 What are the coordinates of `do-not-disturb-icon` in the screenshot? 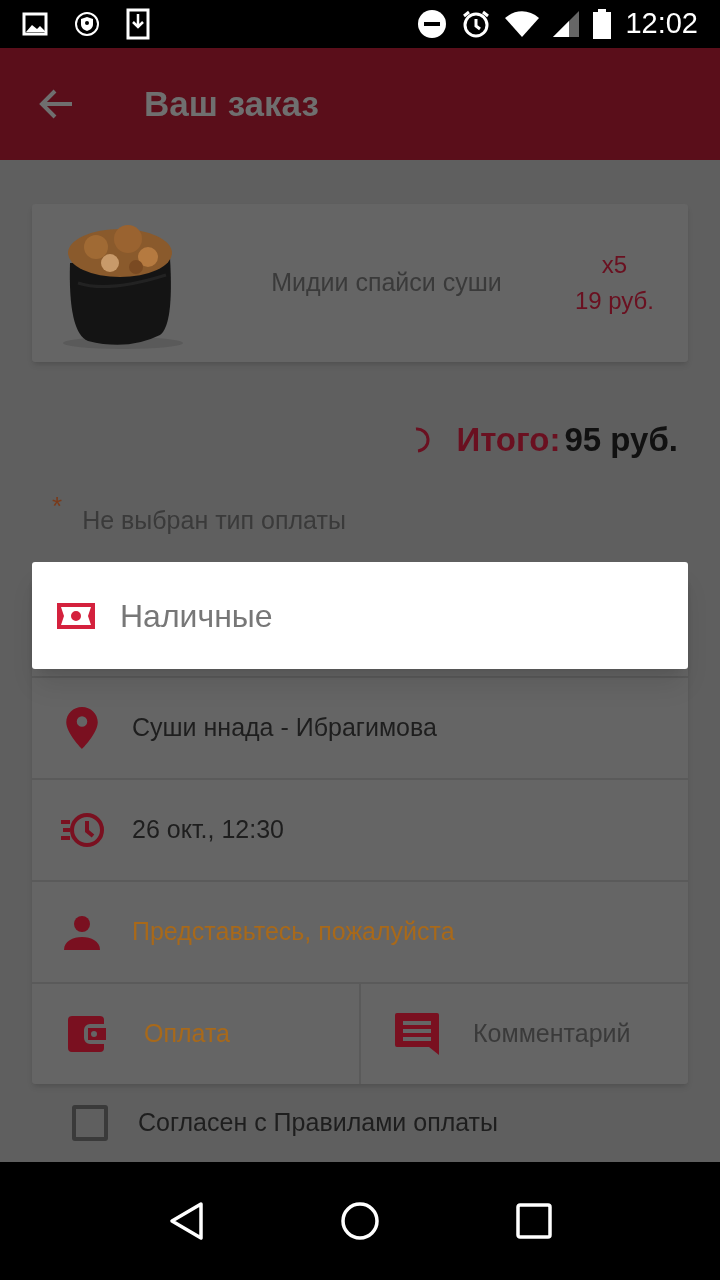 It's located at (432, 24).